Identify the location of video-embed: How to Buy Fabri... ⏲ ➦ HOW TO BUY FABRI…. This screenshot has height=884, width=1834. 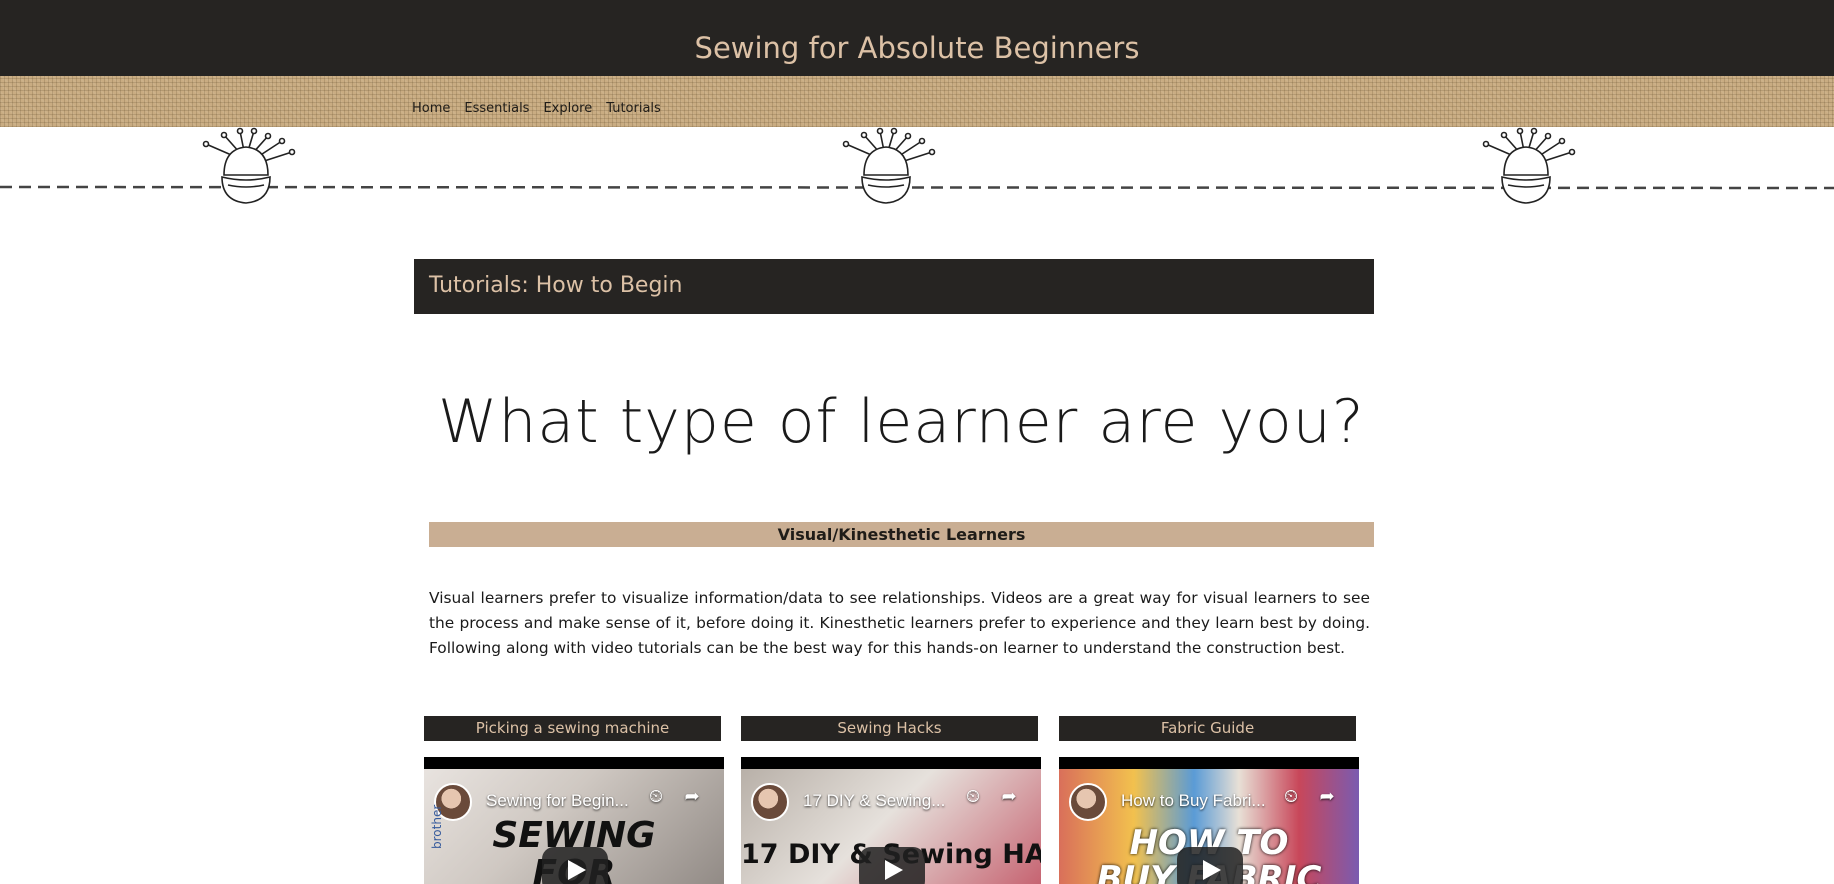
(1209, 820).